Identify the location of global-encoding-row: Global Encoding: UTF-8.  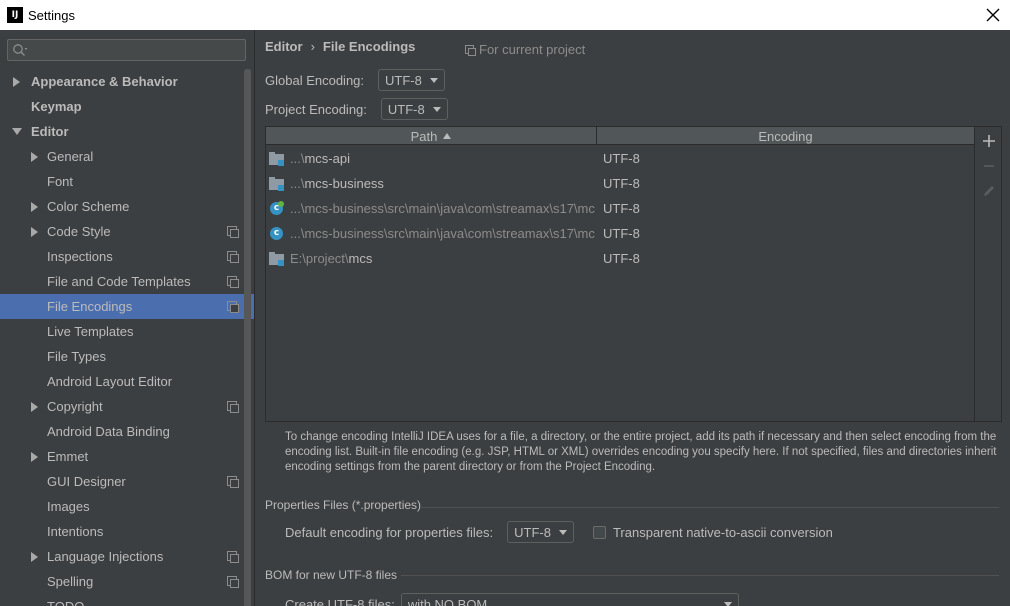
(355, 80).